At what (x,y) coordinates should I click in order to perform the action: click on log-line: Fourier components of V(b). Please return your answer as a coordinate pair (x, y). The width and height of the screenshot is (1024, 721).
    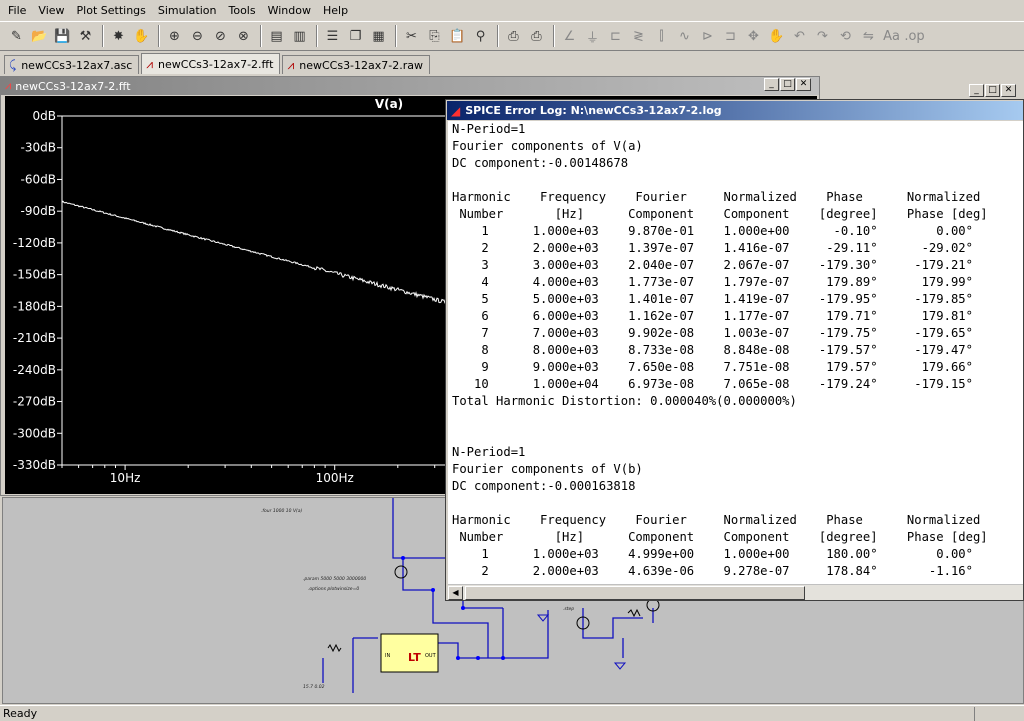
    Looking at the image, I should click on (547, 469).